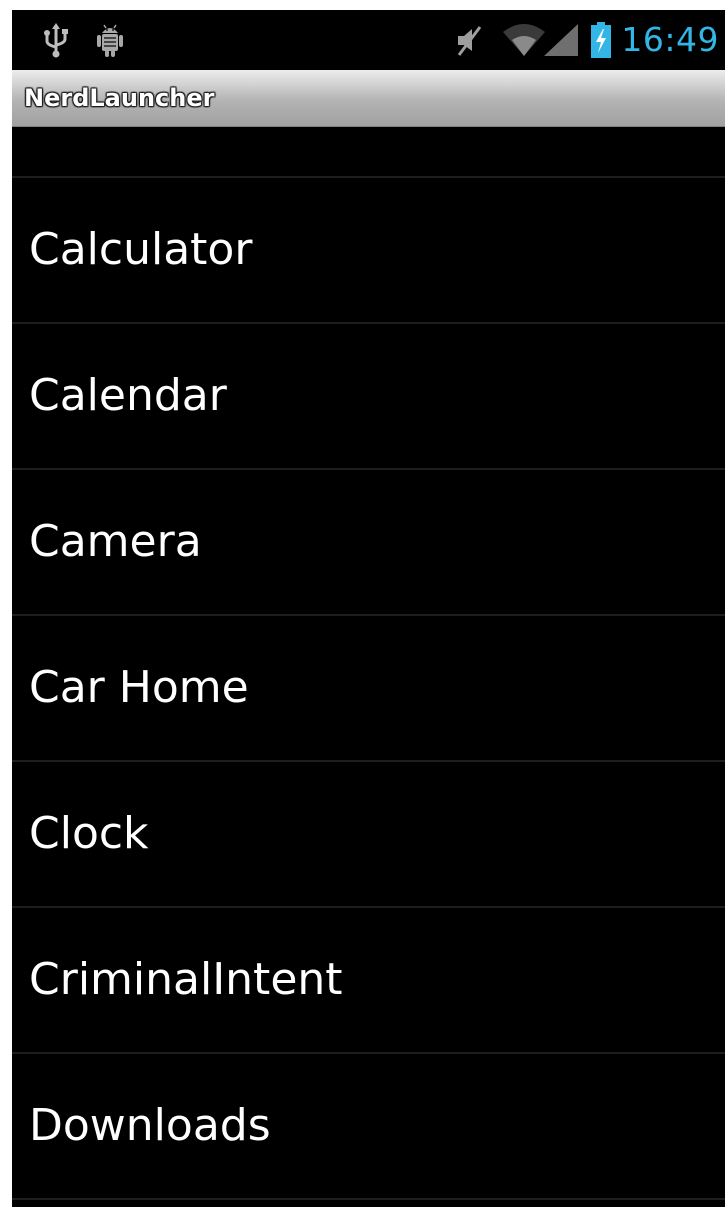 This screenshot has height=1207, width=725. Describe the element at coordinates (601, 40) in the screenshot. I see `battery-charging-icon` at that location.